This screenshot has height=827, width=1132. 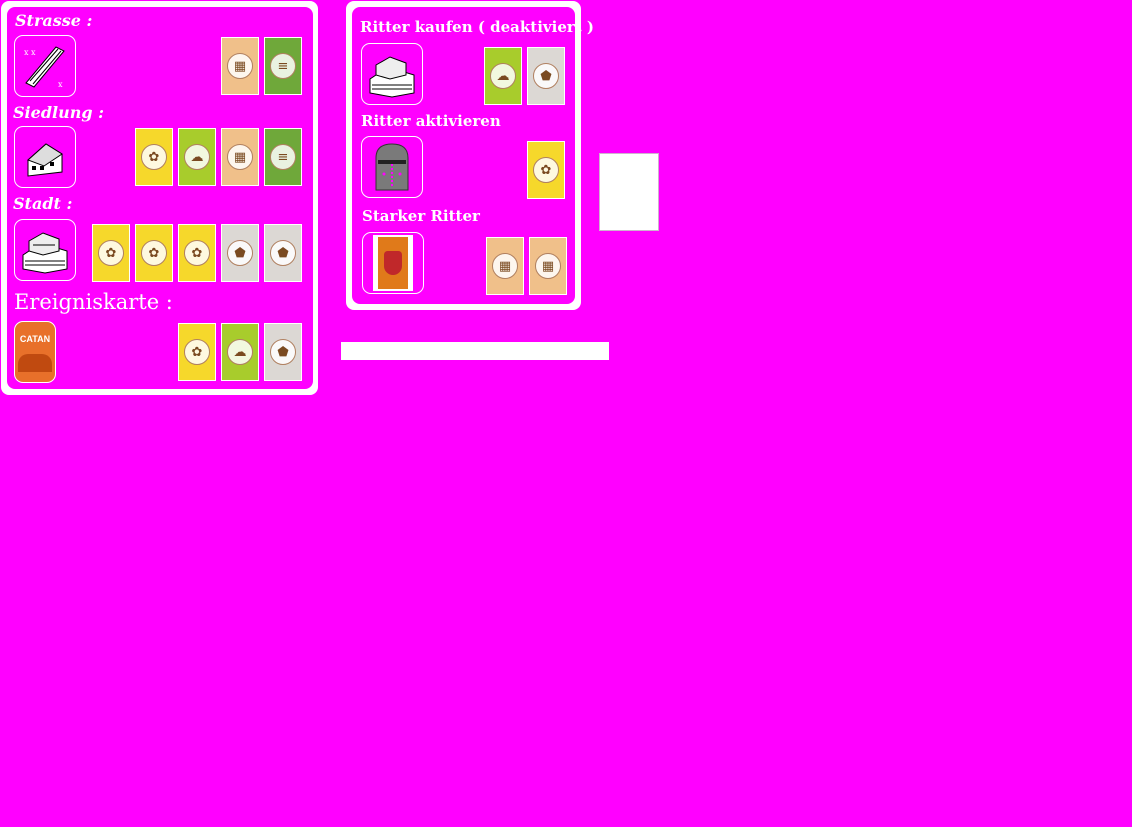 I want to click on settlement-build-button, so click(x=45, y=157).